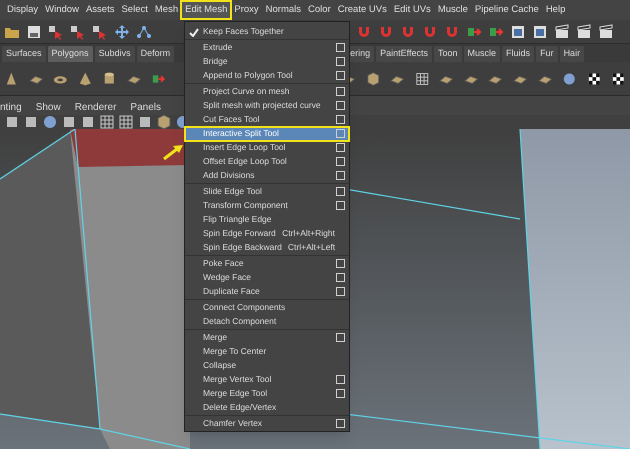 This screenshot has height=449, width=630. I want to click on menu-item: Flip Triangle Edge, so click(267, 219).